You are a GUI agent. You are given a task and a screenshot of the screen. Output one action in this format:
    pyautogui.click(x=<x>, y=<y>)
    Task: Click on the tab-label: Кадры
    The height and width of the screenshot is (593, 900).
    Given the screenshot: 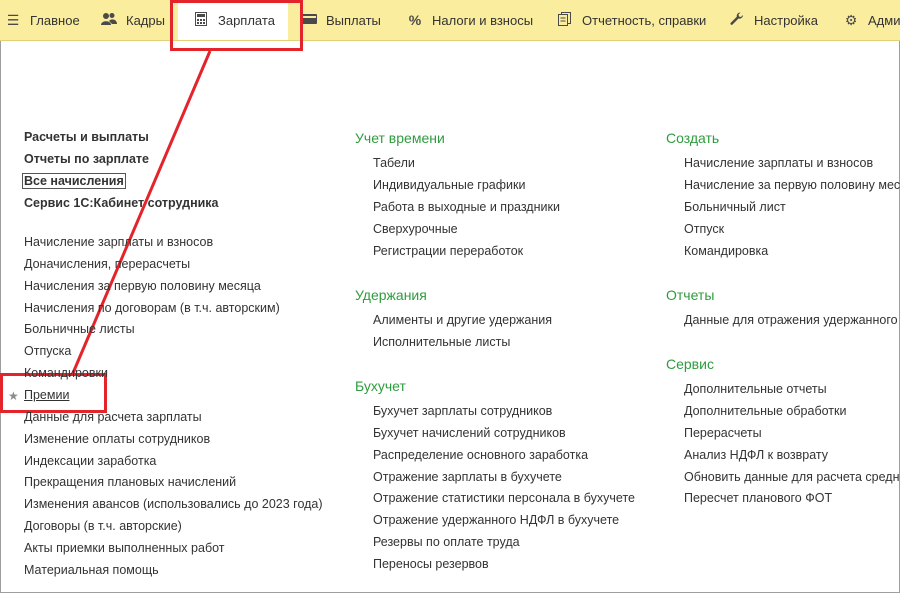 What is the action you would take?
    pyautogui.click(x=145, y=20)
    